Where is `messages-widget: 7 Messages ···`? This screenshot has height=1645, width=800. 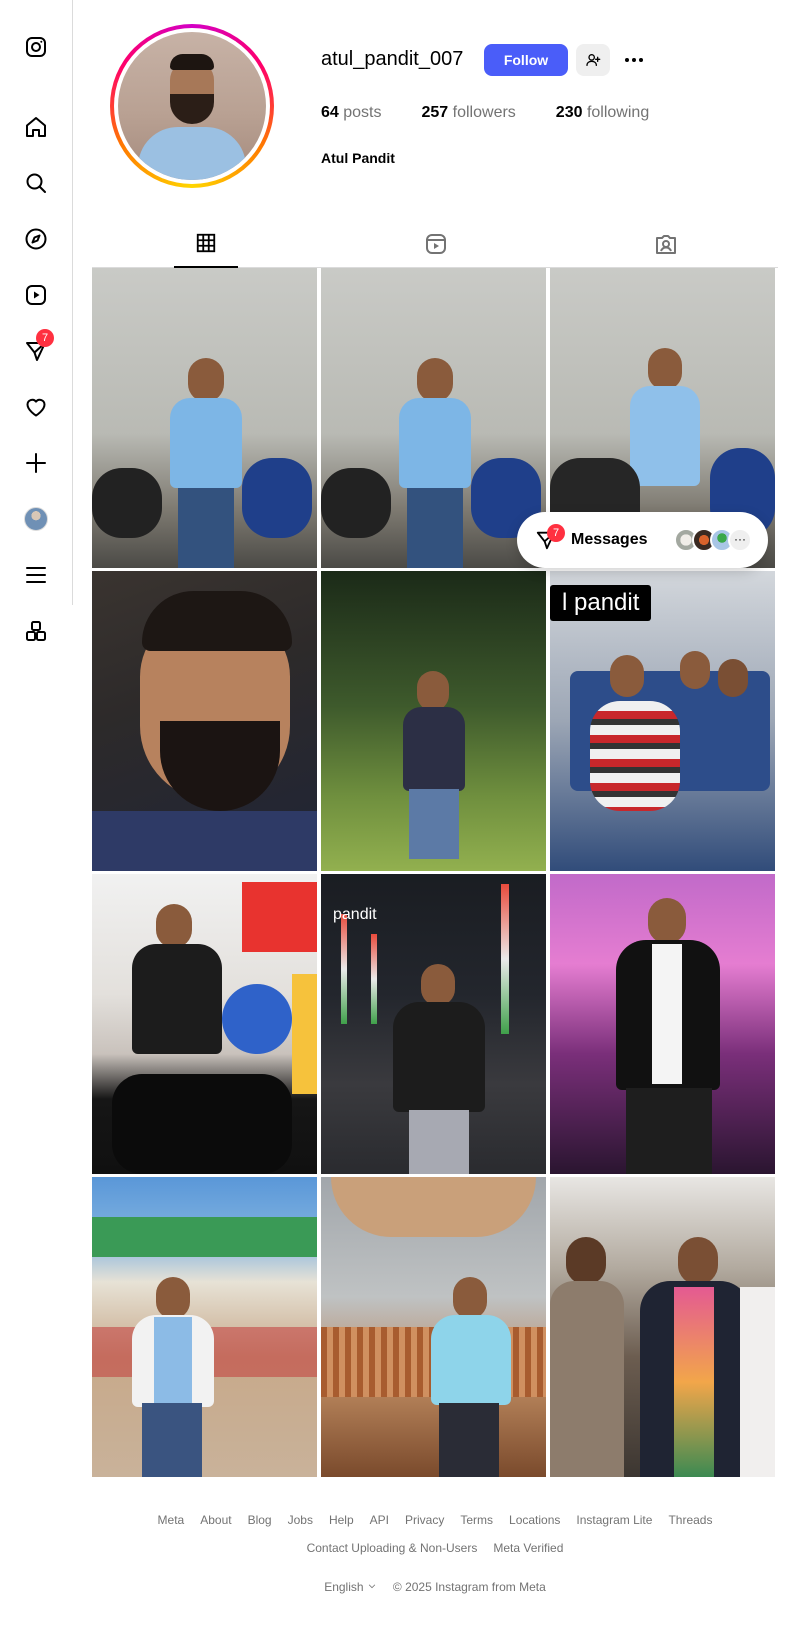 messages-widget: 7 Messages ··· is located at coordinates (642, 540).